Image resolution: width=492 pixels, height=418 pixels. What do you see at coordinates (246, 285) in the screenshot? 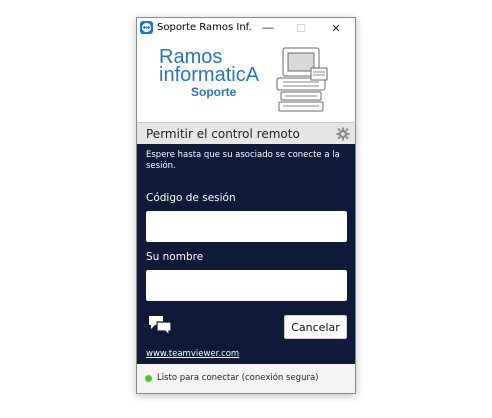
I see `your-name-input` at bounding box center [246, 285].